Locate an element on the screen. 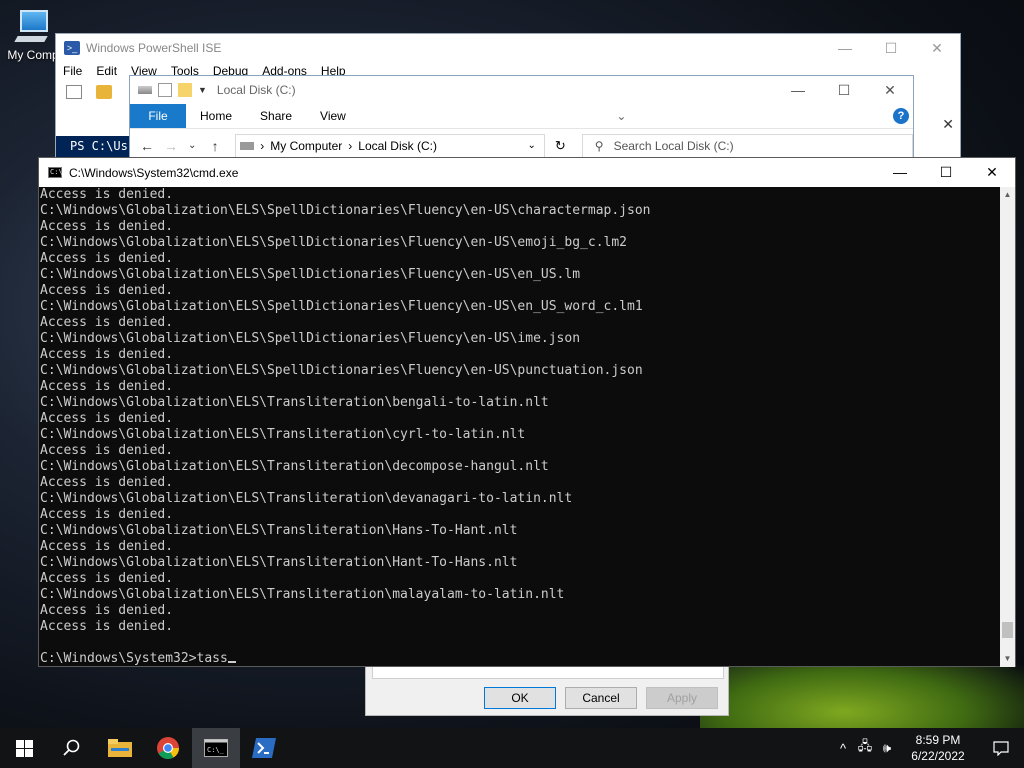 This screenshot has width=1024, height=768. system-tray: ^ 🖧 🕪 8:59 PM 6/22/2022 is located at coordinates (928, 748).